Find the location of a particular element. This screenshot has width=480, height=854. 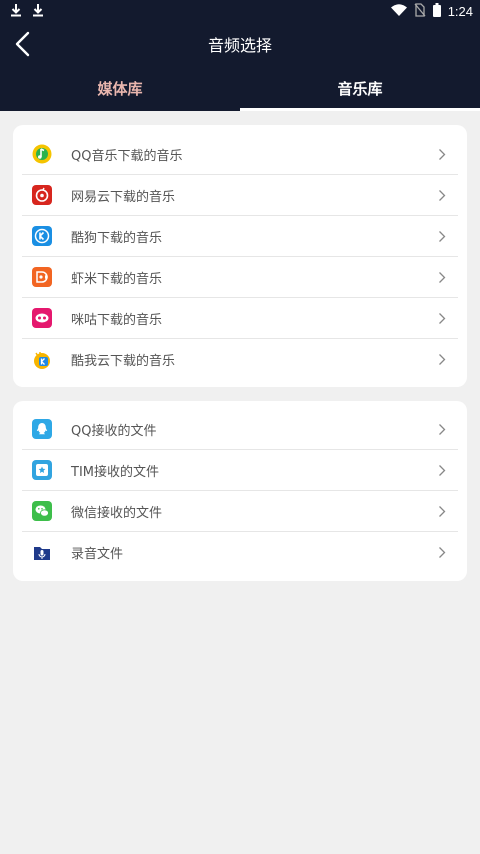

qq-music-icon is located at coordinates (42, 154).